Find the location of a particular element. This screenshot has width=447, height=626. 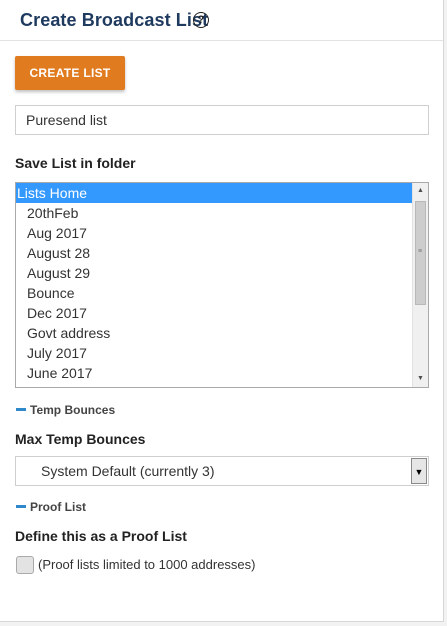

folder-list-item: Bounce is located at coordinates (214, 293).